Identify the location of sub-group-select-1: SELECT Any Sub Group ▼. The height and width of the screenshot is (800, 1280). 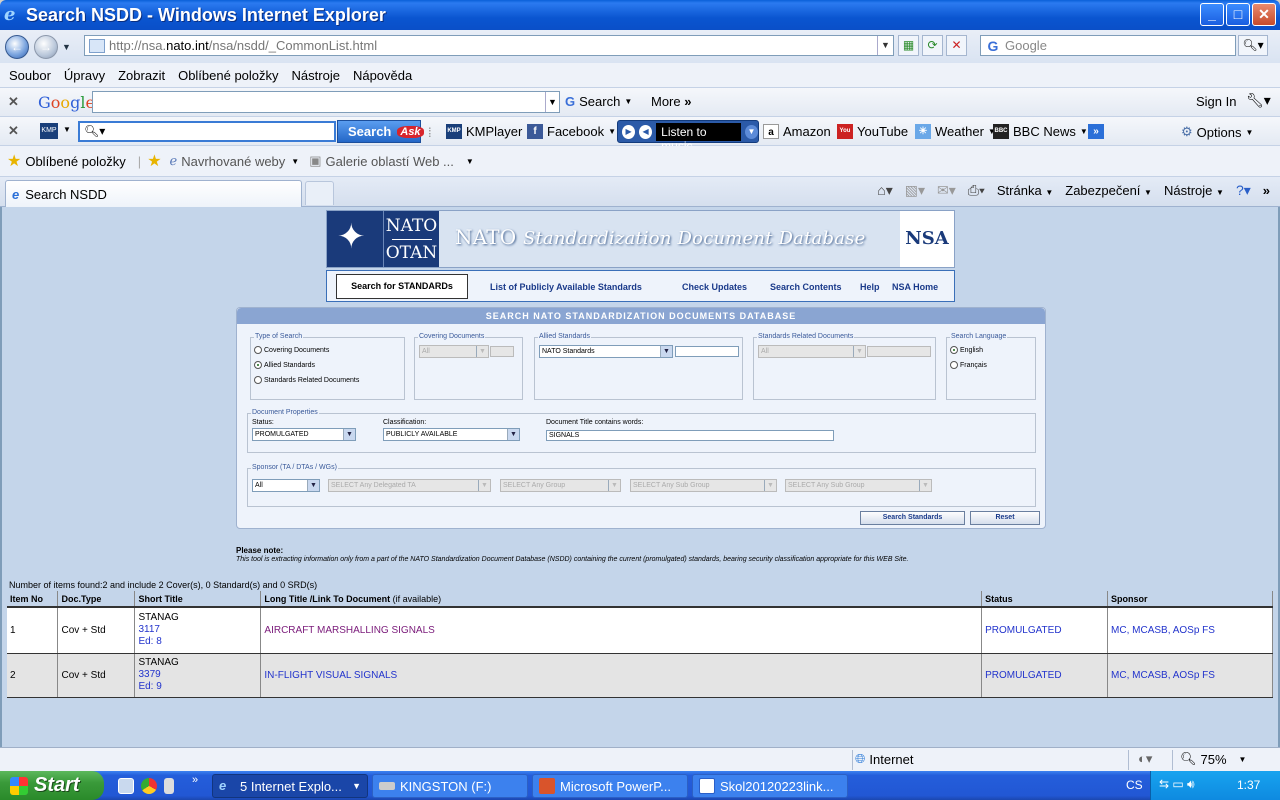
(703, 485).